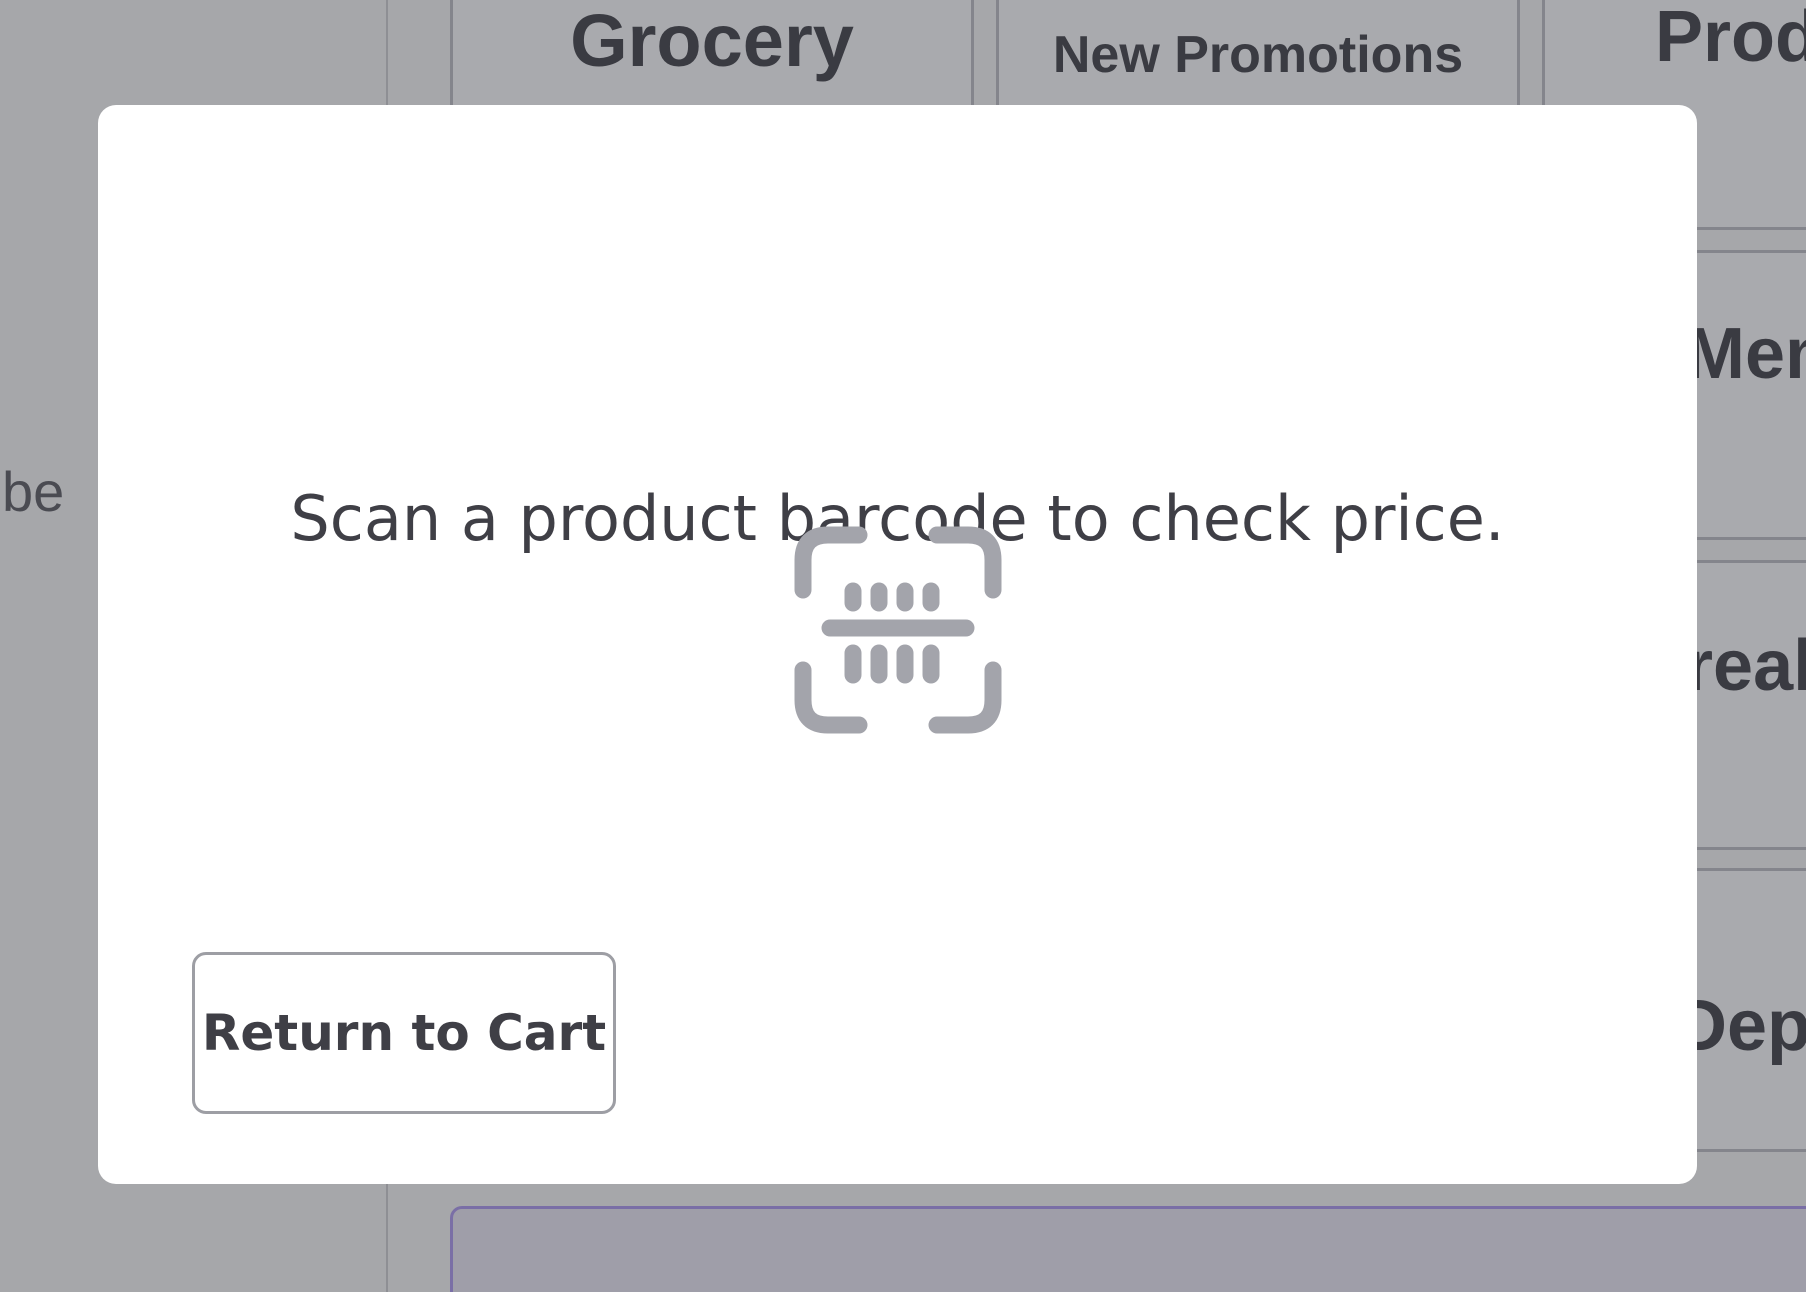  I want to click on background-bottom-bar, so click(1128, 1249).